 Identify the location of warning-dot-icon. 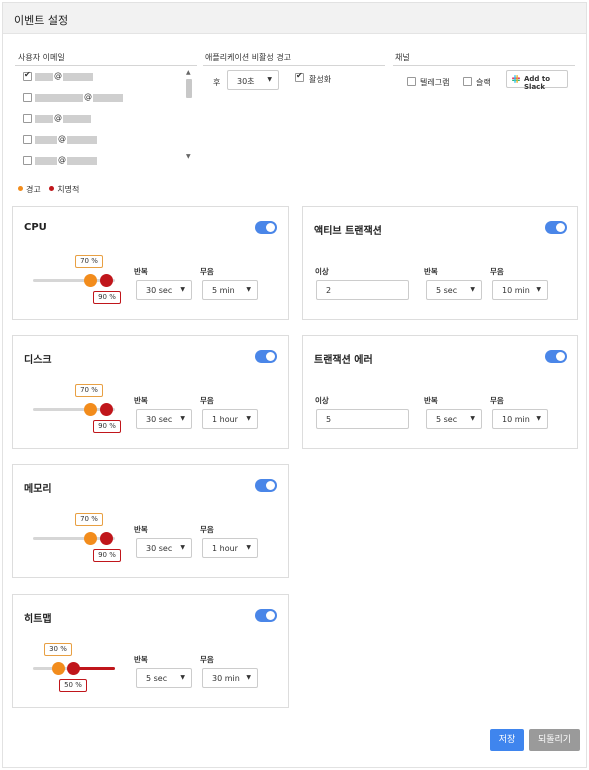
(20, 188).